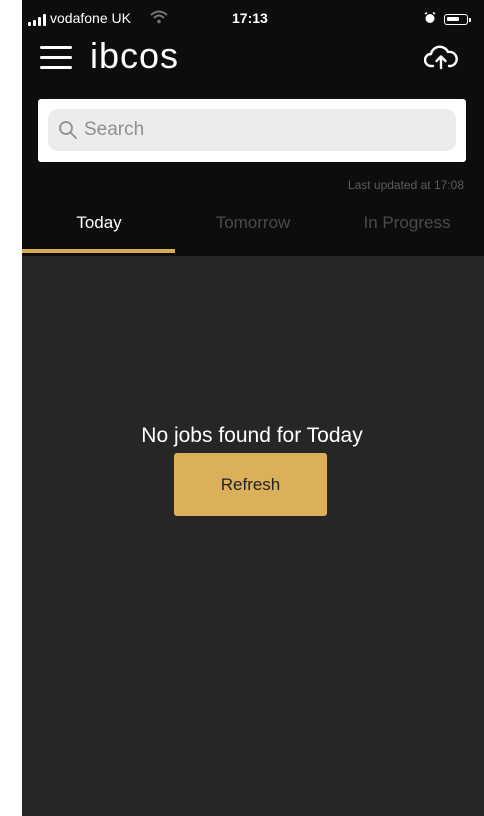  What do you see at coordinates (250, 18) in the screenshot?
I see `status-time: 17:13` at bounding box center [250, 18].